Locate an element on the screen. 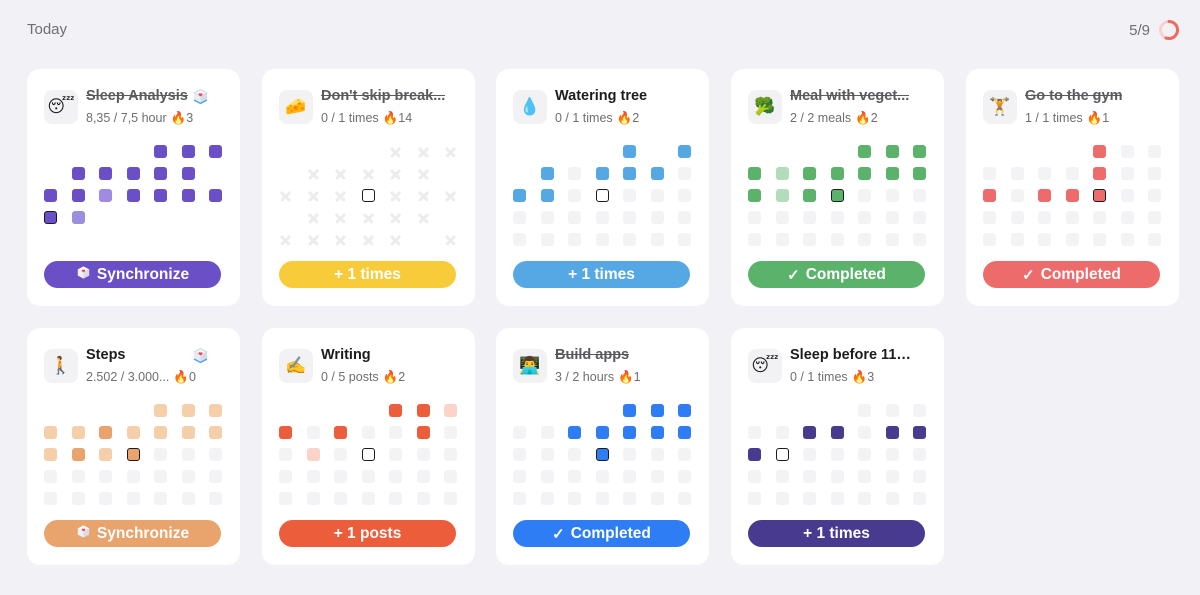 This screenshot has width=1200, height=595. streak-count: 1 is located at coordinates (1106, 118).